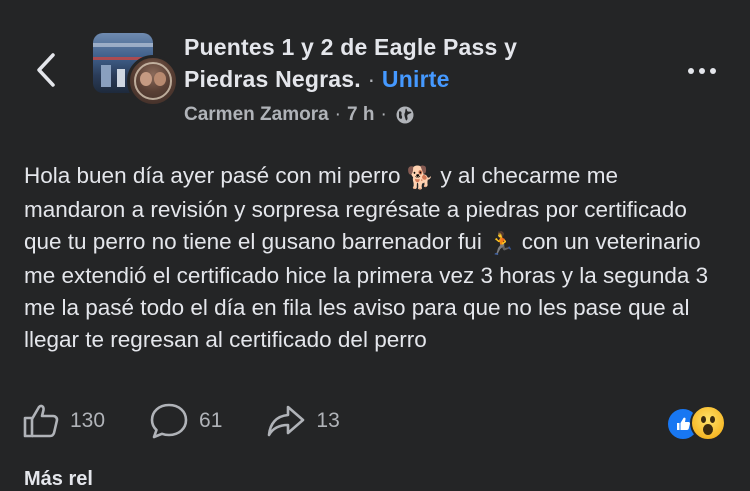 The image size is (750, 491). I want to click on post-meta: Carmen Zamora · 7 h ·, so click(299, 115).